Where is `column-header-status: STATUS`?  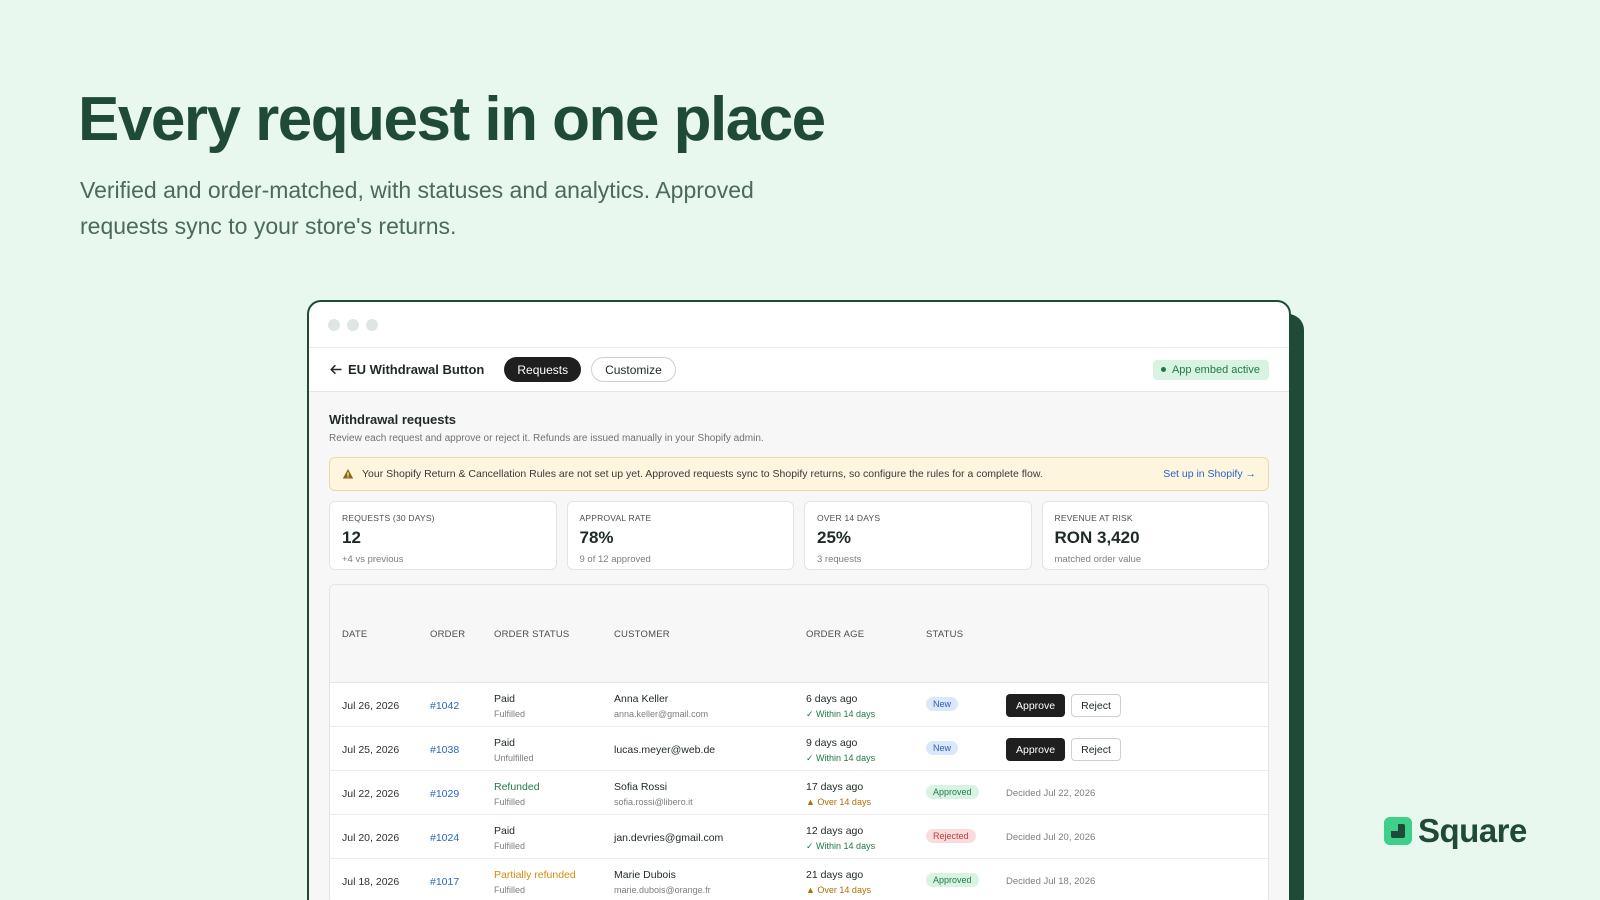
column-header-status: STATUS is located at coordinates (944, 634).